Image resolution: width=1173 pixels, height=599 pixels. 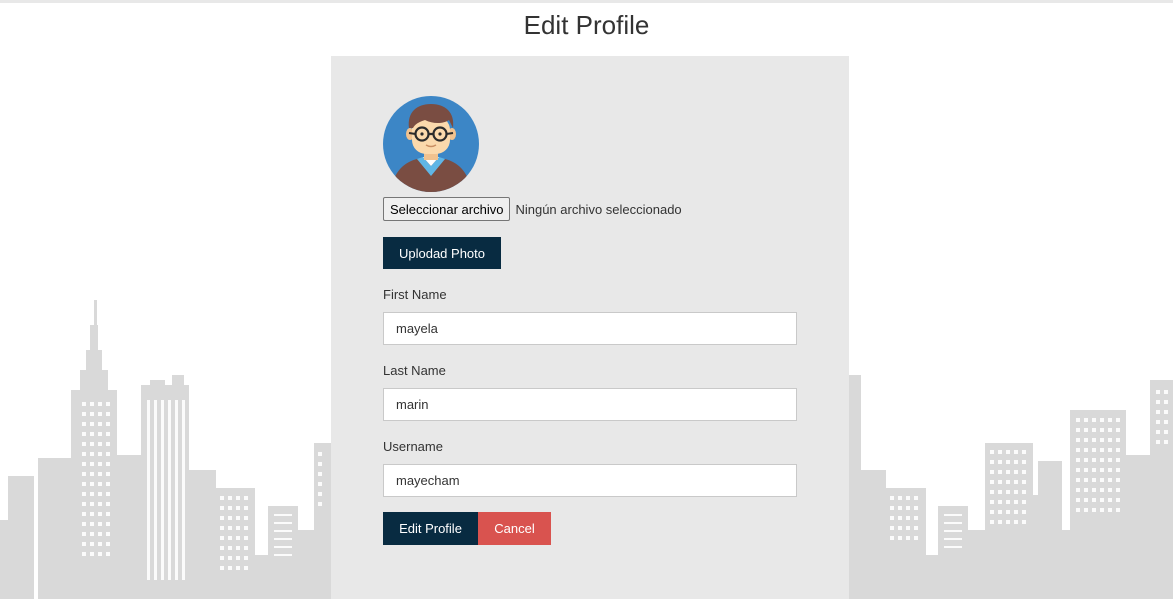 What do you see at coordinates (590, 404) in the screenshot?
I see `last-name-input` at bounding box center [590, 404].